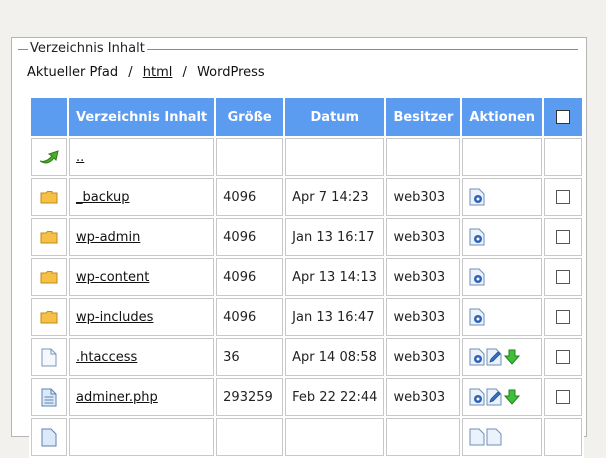  I want to click on header-name: Verzeichnis Inhalt, so click(142, 117).